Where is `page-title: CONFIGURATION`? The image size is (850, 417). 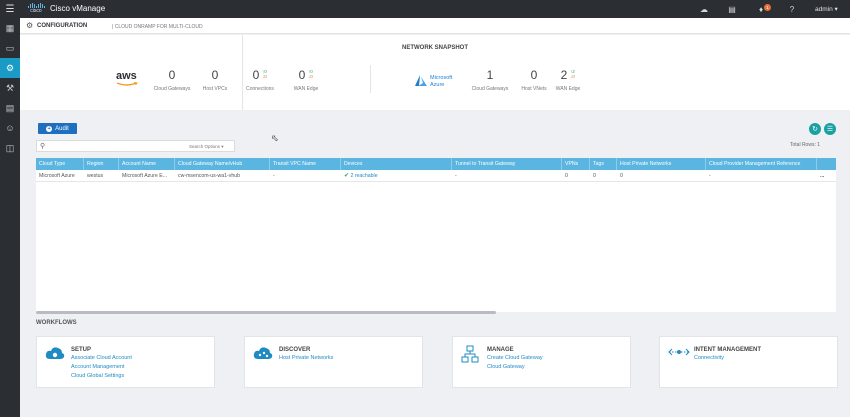 page-title: CONFIGURATION is located at coordinates (62, 26).